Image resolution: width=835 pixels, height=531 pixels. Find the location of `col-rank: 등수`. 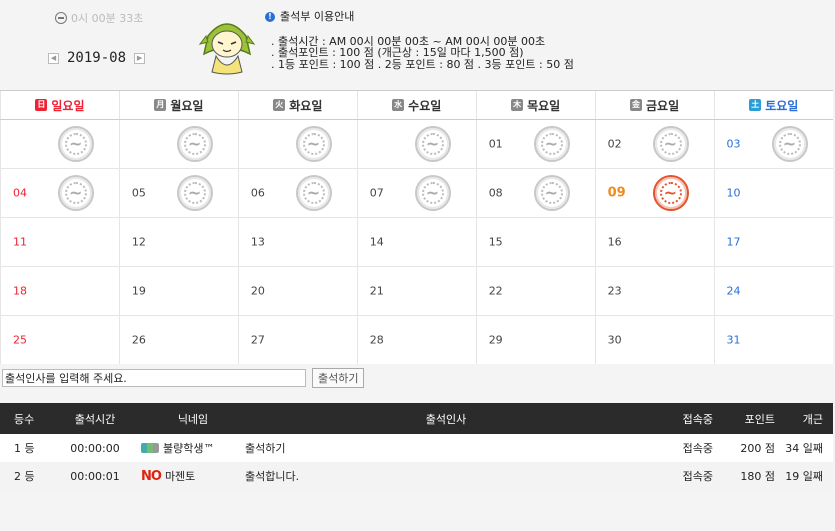

col-rank: 등수 is located at coordinates (27, 418).